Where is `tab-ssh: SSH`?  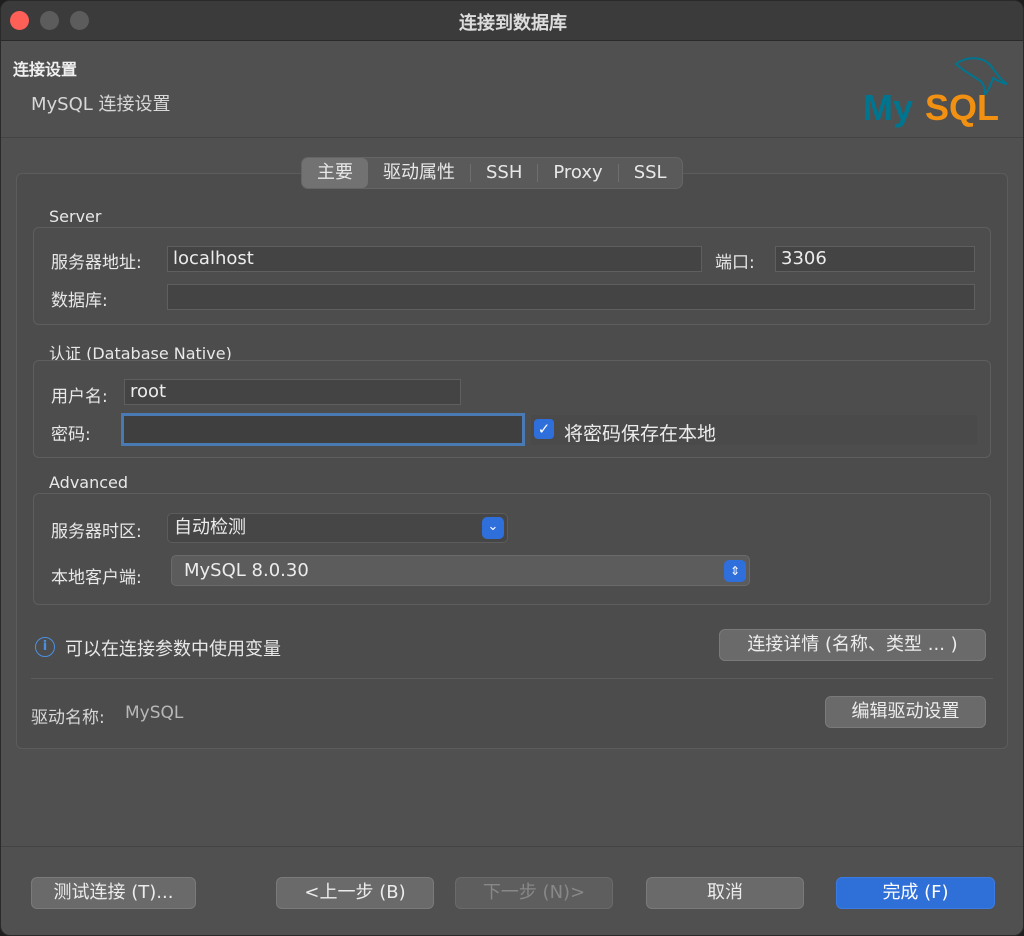 tab-ssh: SSH is located at coordinates (504, 173).